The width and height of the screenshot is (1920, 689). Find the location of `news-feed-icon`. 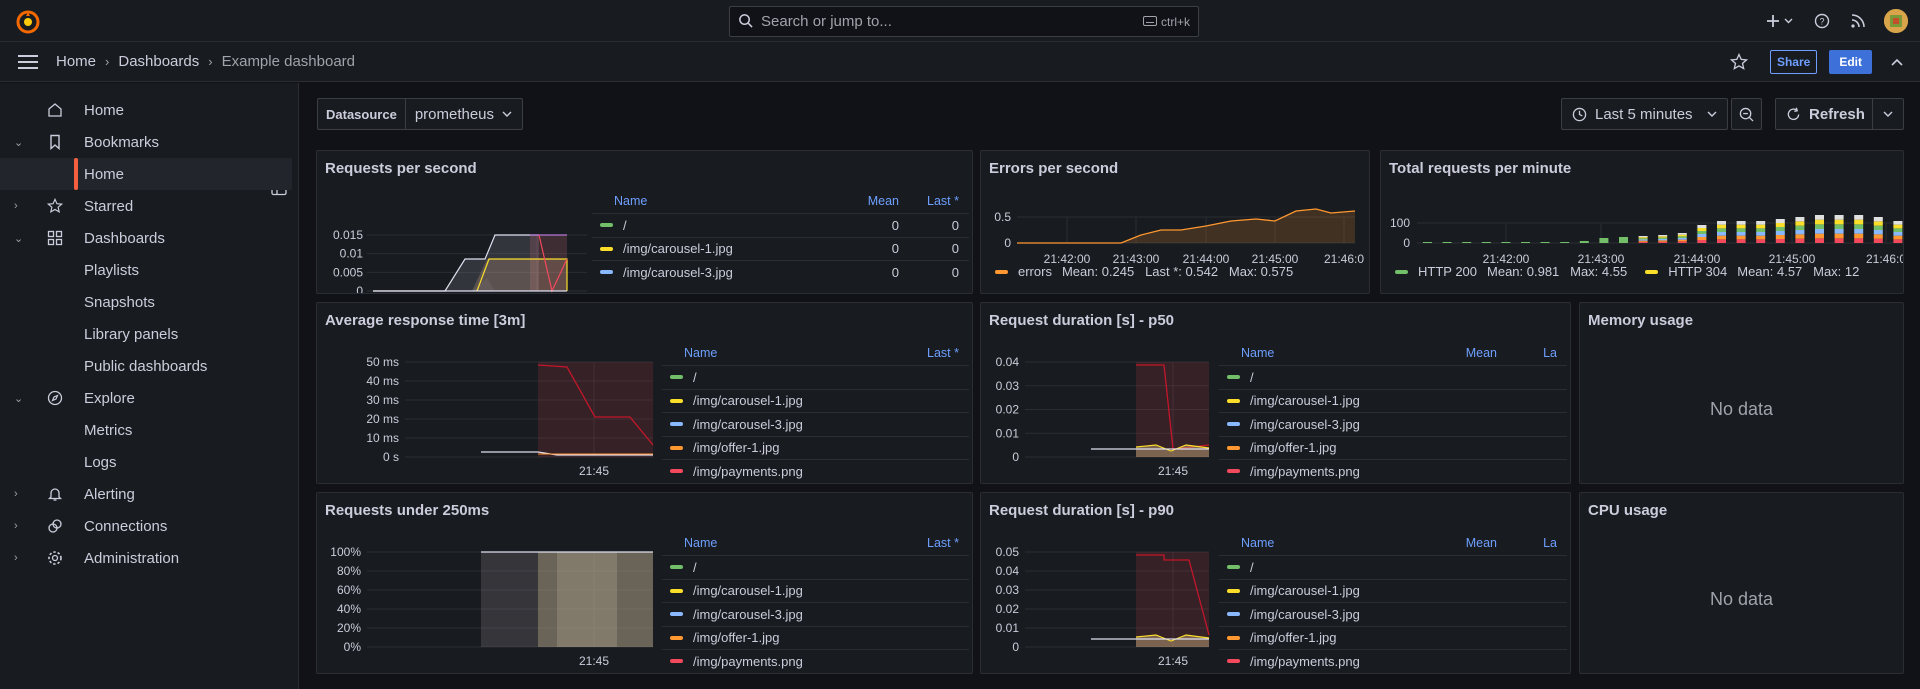

news-feed-icon is located at coordinates (1858, 21).